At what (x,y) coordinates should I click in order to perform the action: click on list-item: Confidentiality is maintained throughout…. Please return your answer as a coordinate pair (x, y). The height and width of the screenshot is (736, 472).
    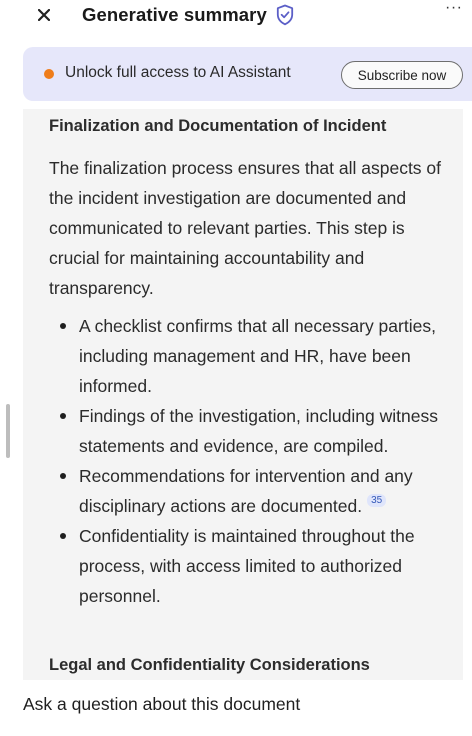
    Looking at the image, I should click on (249, 566).